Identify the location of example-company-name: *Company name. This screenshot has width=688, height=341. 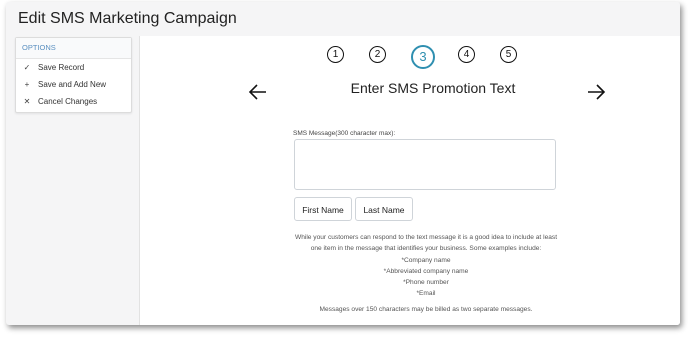
(426, 260).